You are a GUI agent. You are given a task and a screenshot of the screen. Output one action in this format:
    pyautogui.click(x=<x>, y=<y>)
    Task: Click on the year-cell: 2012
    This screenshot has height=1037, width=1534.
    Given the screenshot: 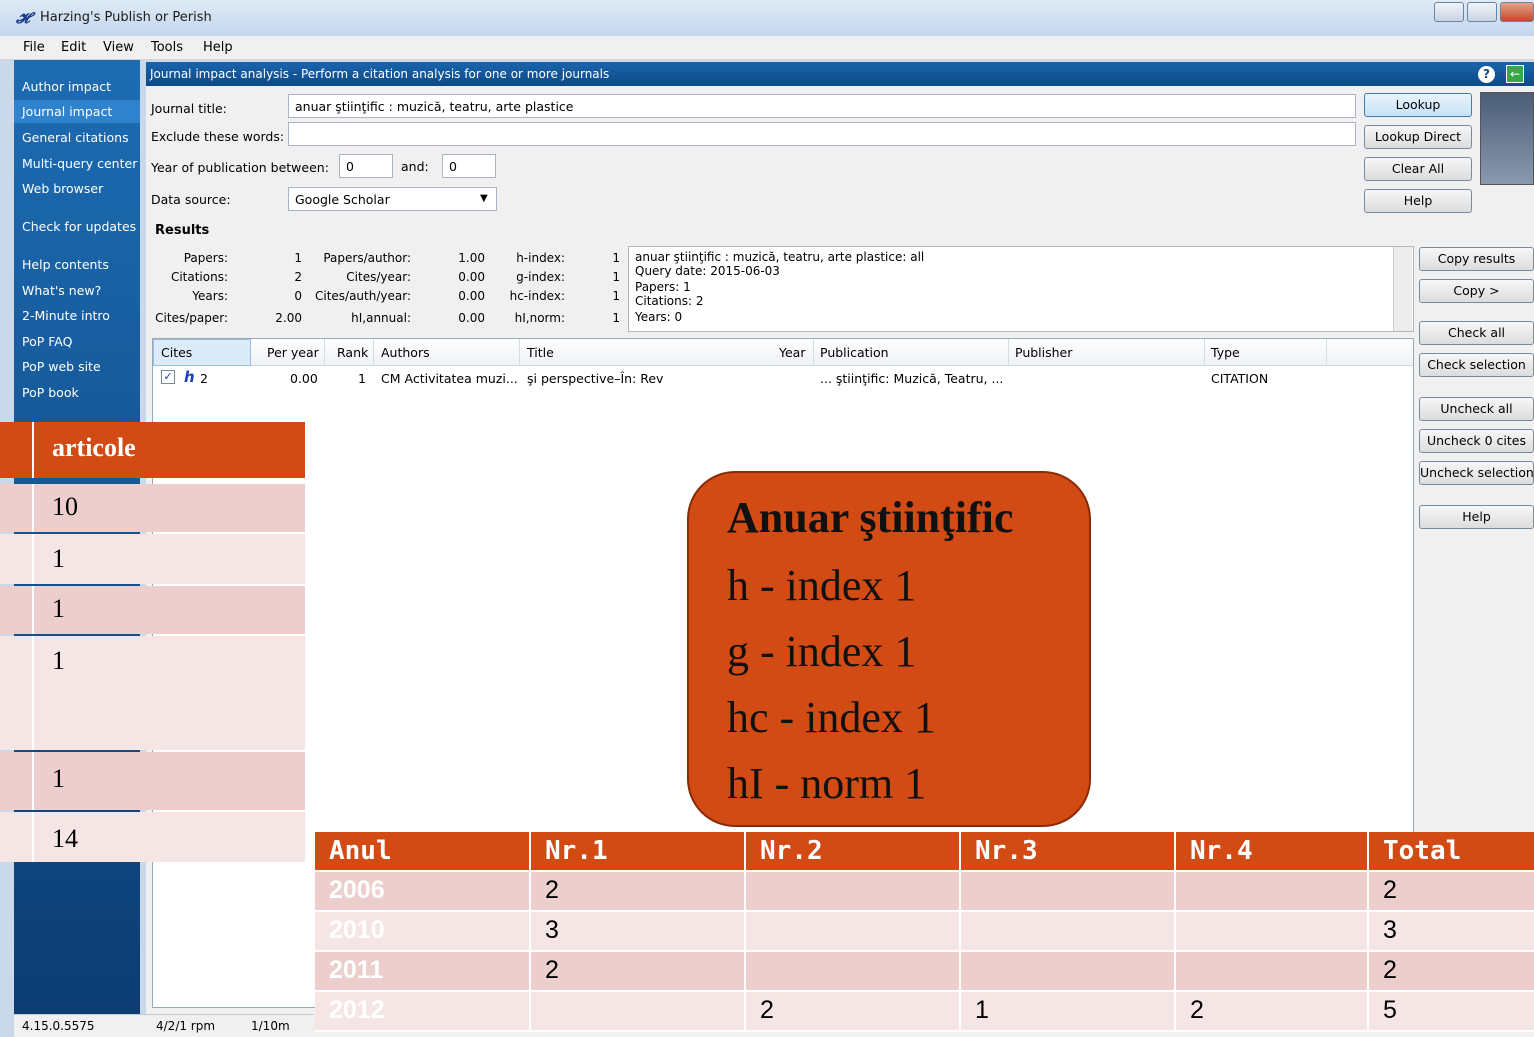 What is the action you would take?
    pyautogui.click(x=423, y=1011)
    